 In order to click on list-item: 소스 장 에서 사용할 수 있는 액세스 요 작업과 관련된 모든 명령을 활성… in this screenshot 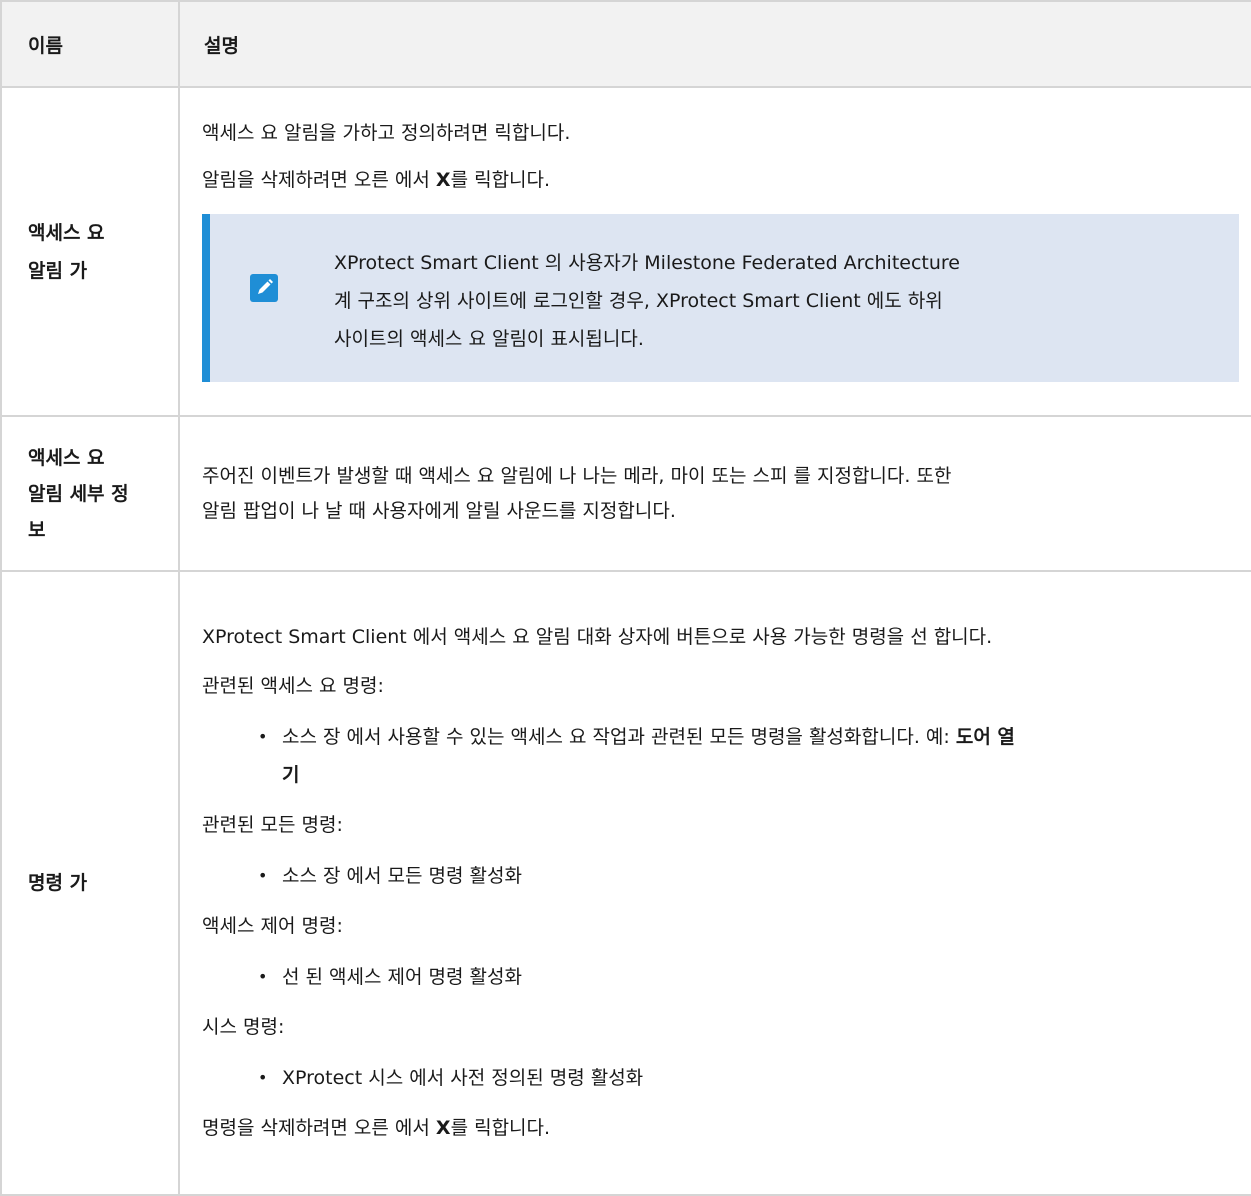, I will do `click(748, 756)`.